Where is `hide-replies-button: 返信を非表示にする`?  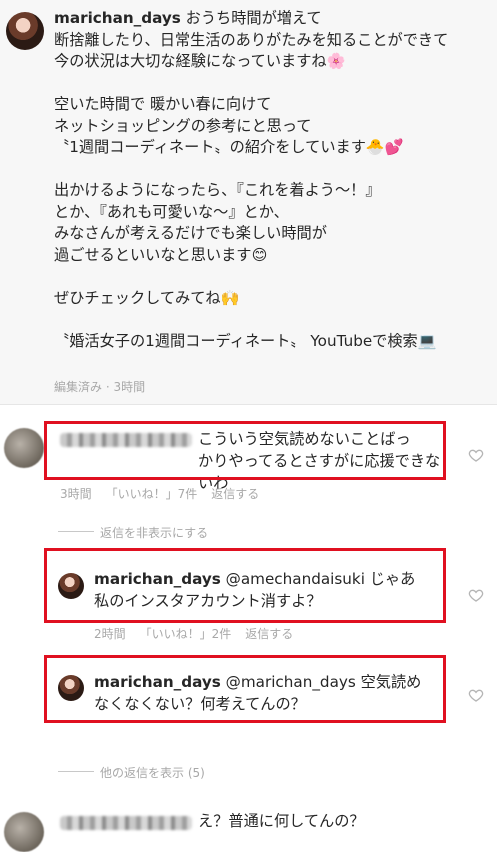 hide-replies-button: 返信を非表示にする is located at coordinates (154, 532).